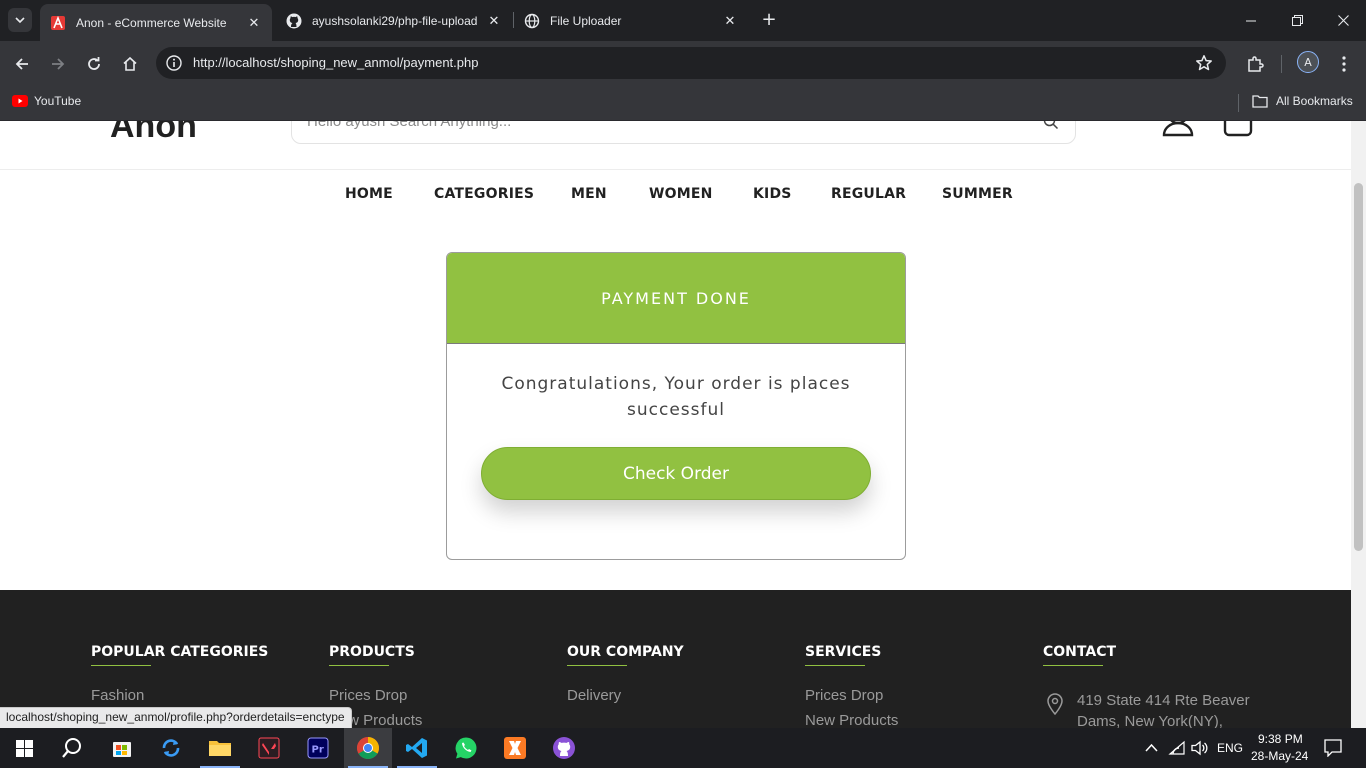  What do you see at coordinates (1308, 62) in the screenshot?
I see `profile-avatar: A` at bounding box center [1308, 62].